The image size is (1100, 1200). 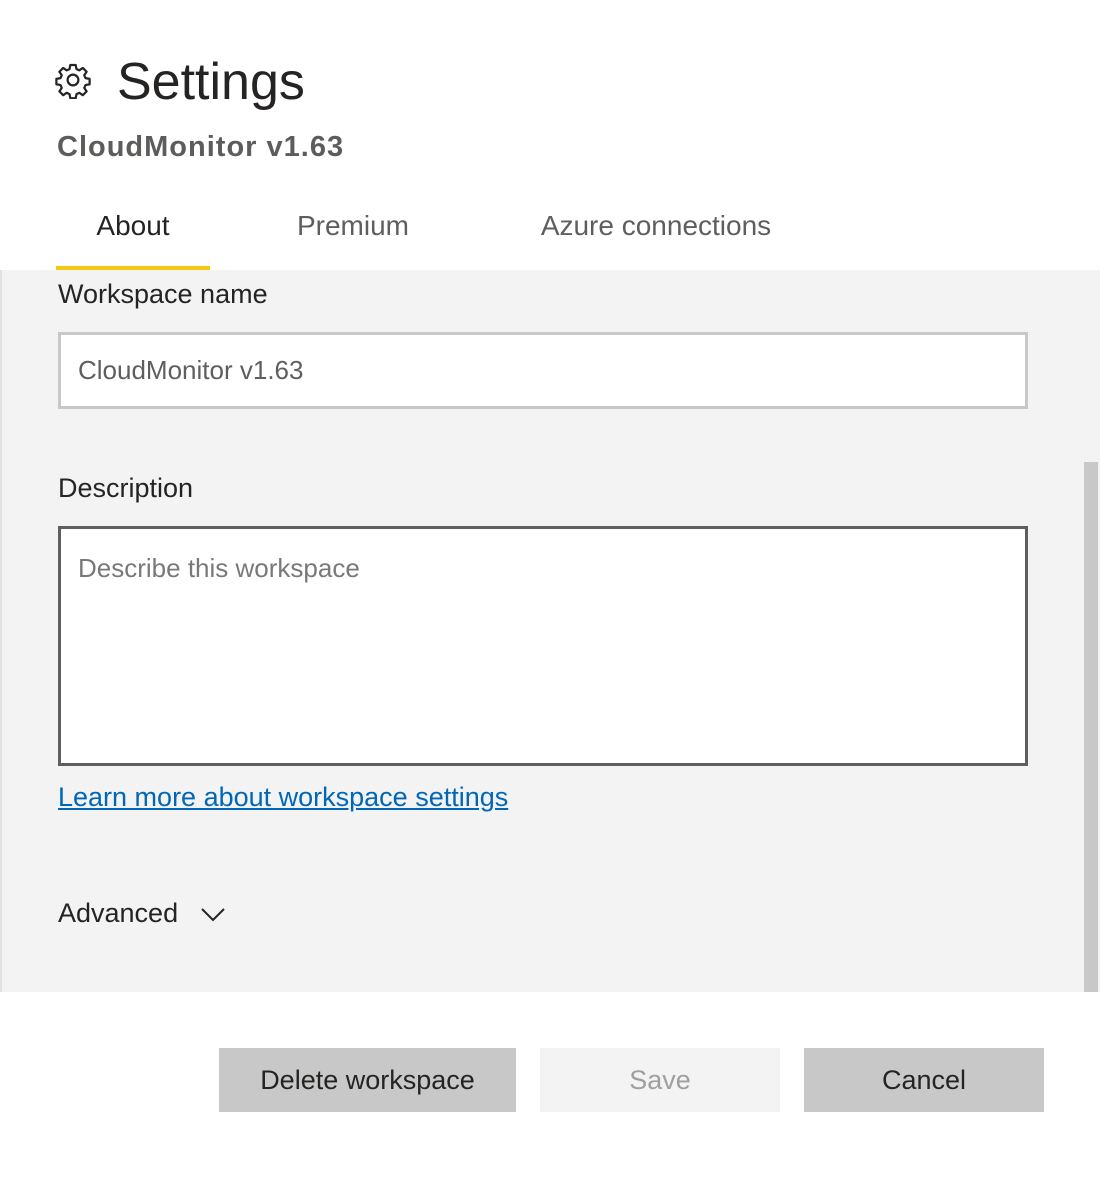 What do you see at coordinates (352, 225) in the screenshot?
I see `tab-premium-label: Premium` at bounding box center [352, 225].